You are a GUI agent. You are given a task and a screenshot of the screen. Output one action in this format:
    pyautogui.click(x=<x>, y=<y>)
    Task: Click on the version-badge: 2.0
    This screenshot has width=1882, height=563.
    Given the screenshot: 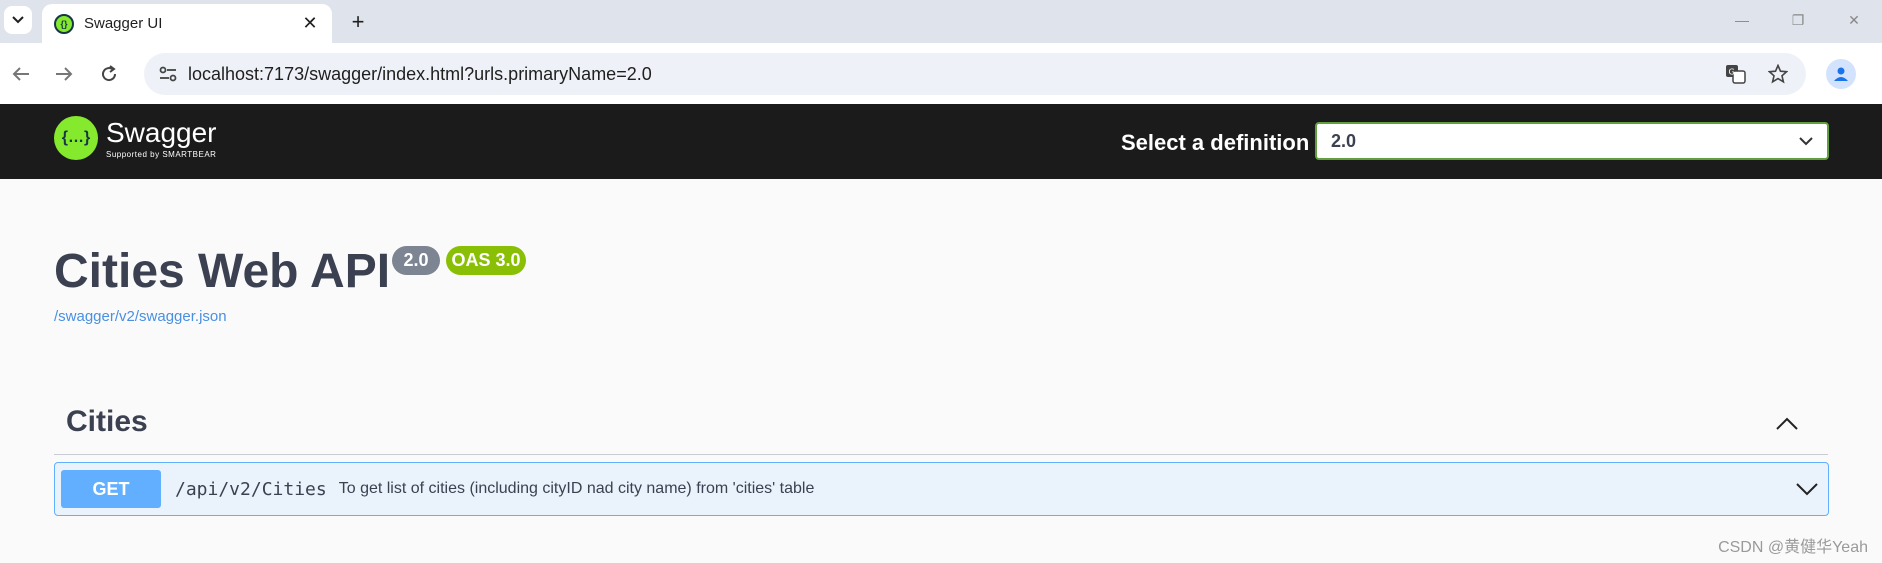 What is the action you would take?
    pyautogui.click(x=416, y=260)
    